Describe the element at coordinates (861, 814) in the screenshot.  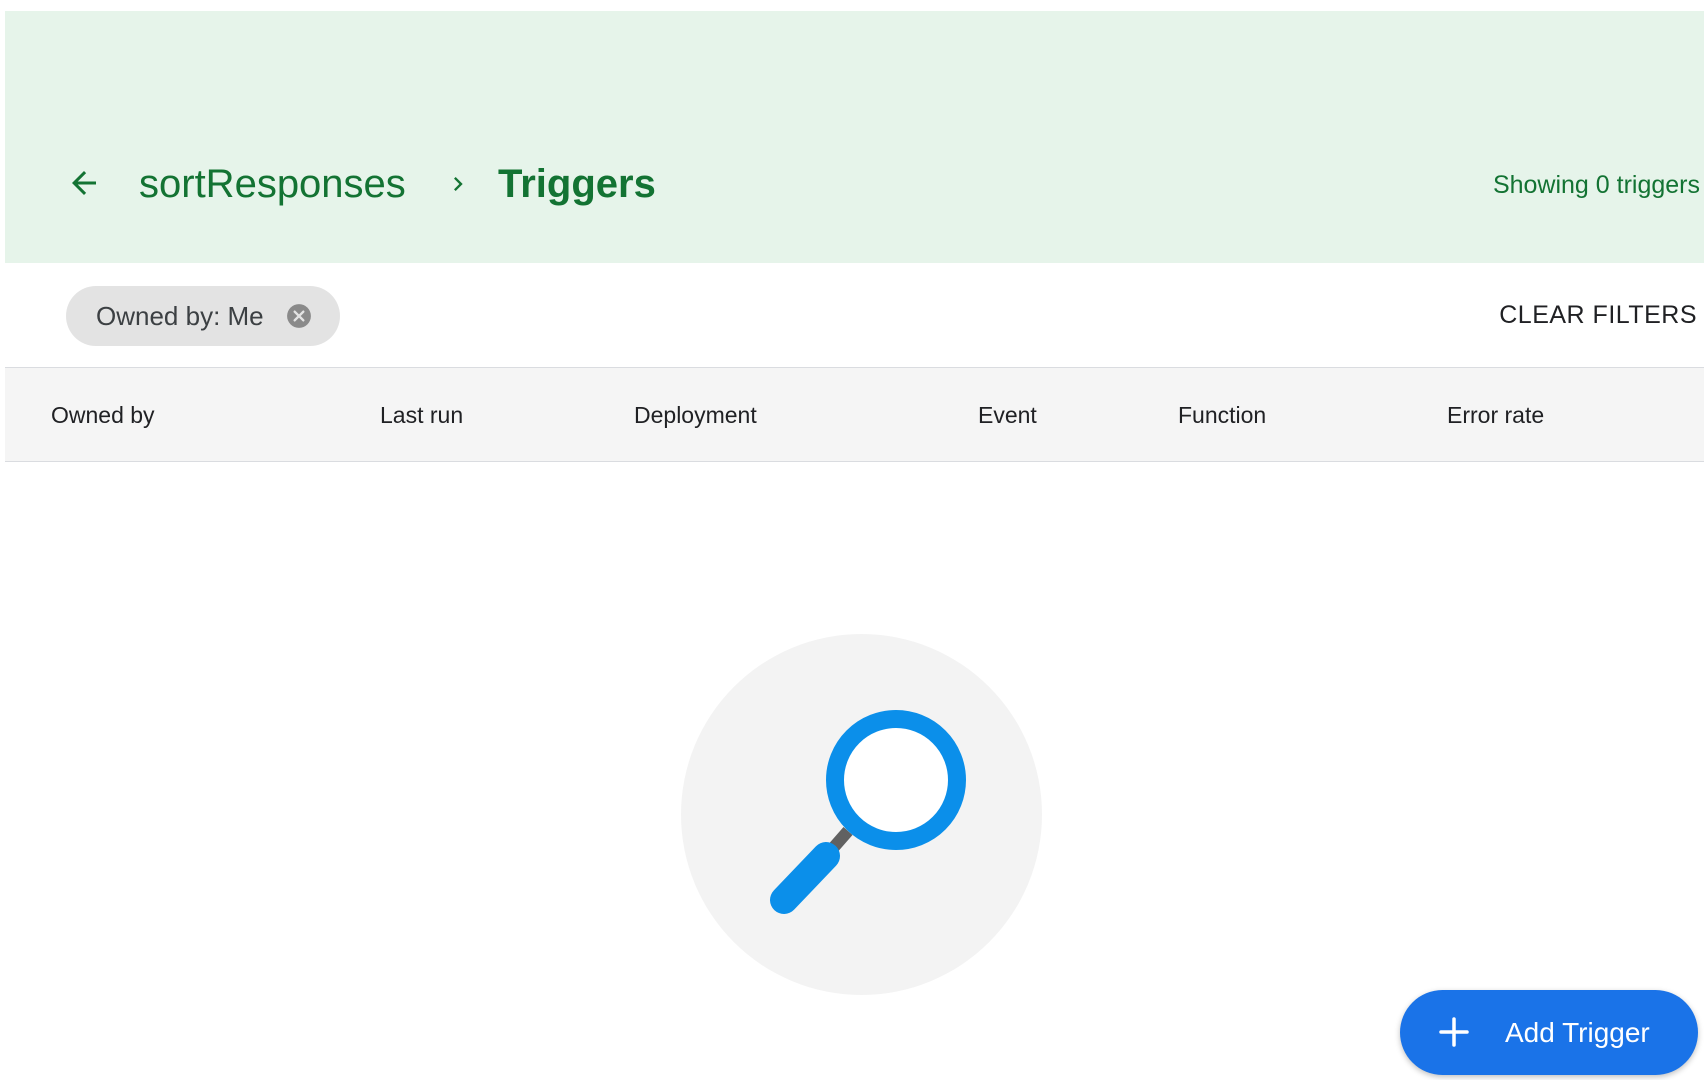
I see `magnifier-icon` at that location.